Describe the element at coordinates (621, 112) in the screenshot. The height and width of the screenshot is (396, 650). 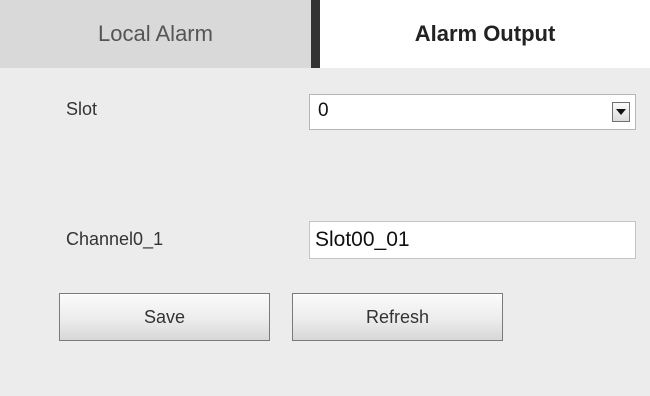
I see `chevron-down-icon` at that location.